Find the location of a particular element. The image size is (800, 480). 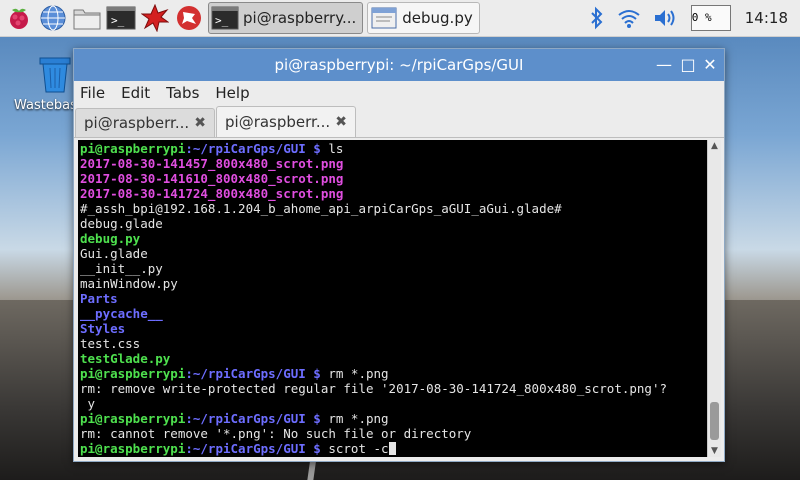

terminal-text: Styles is located at coordinates (103, 328).